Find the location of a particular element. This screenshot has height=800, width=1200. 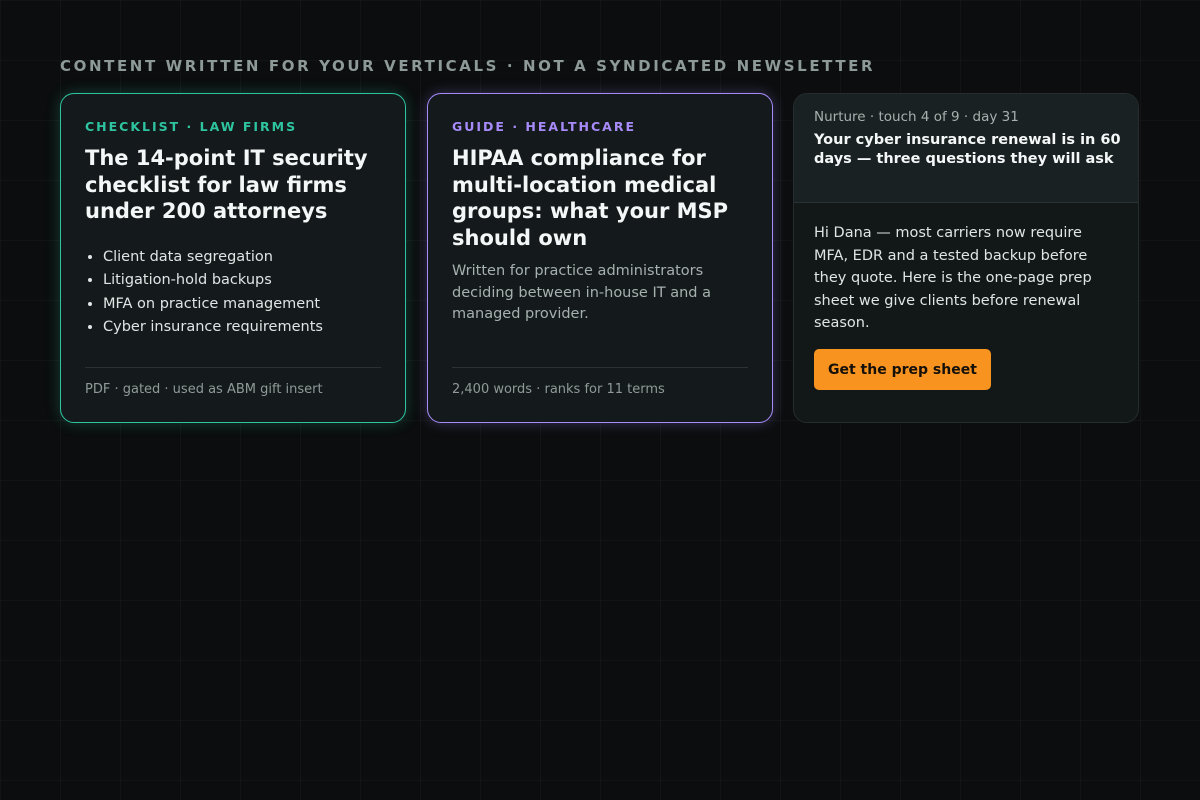

card-footer: 2,400 words · ranks for 11 terms is located at coordinates (558, 389).